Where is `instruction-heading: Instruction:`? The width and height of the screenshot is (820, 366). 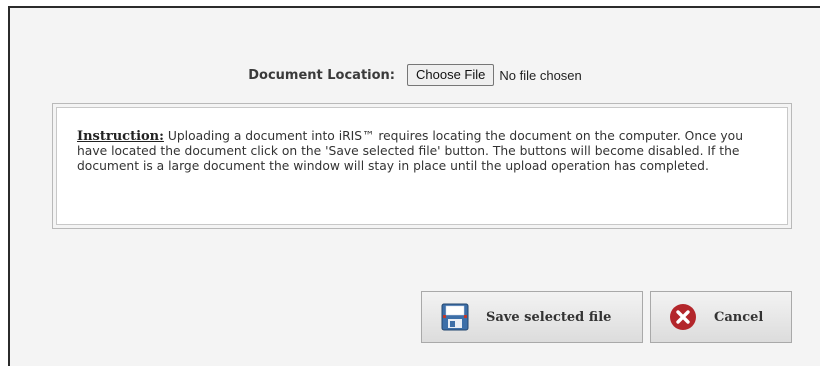 instruction-heading: Instruction: is located at coordinates (120, 136).